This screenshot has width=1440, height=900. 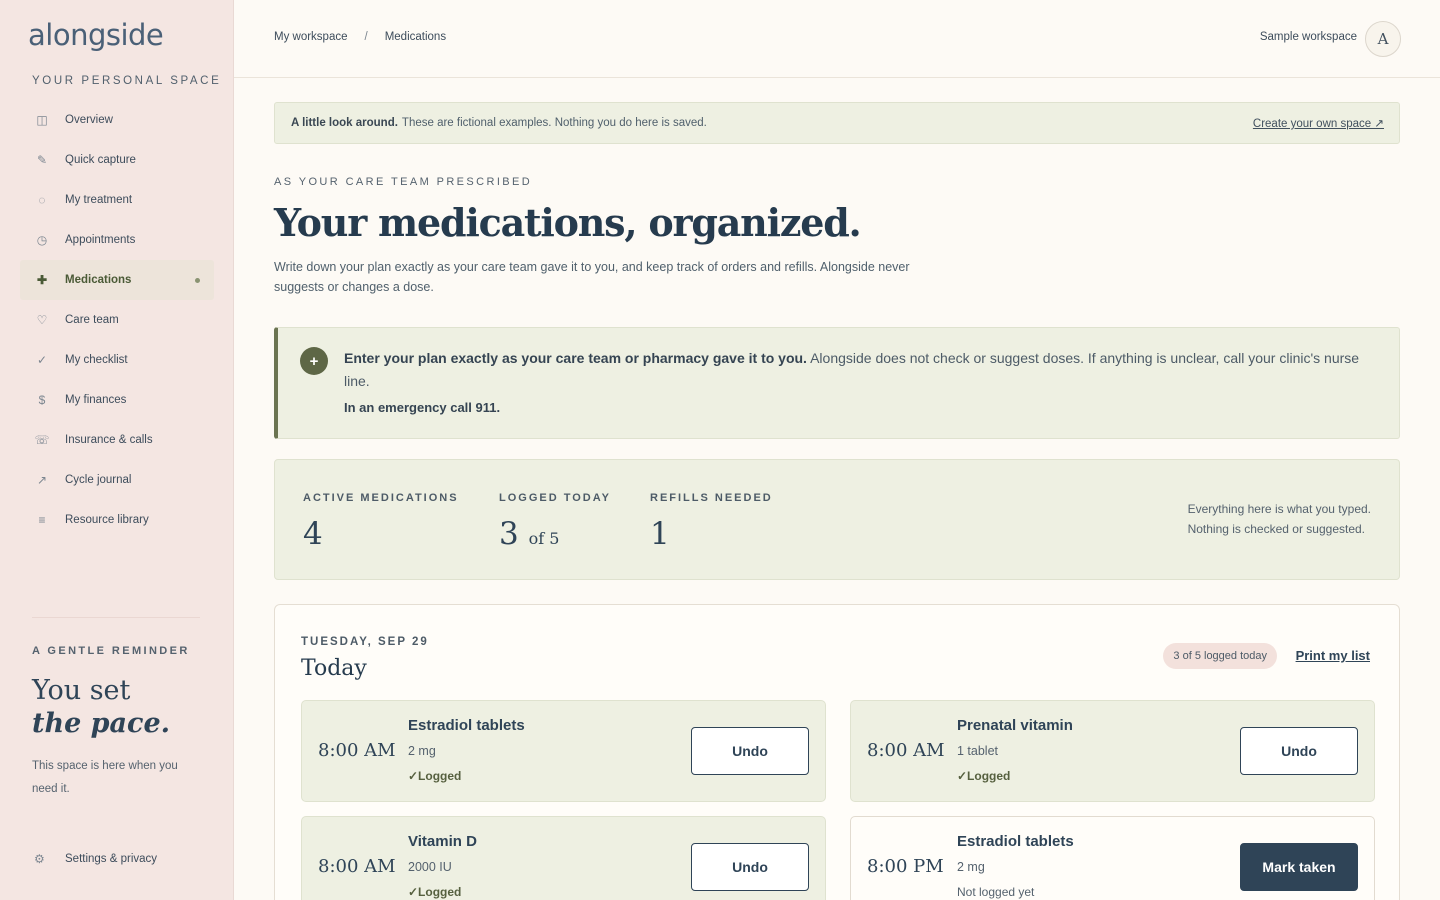 What do you see at coordinates (422, 407) in the screenshot?
I see `emergency-note: In an emergency call 911.` at bounding box center [422, 407].